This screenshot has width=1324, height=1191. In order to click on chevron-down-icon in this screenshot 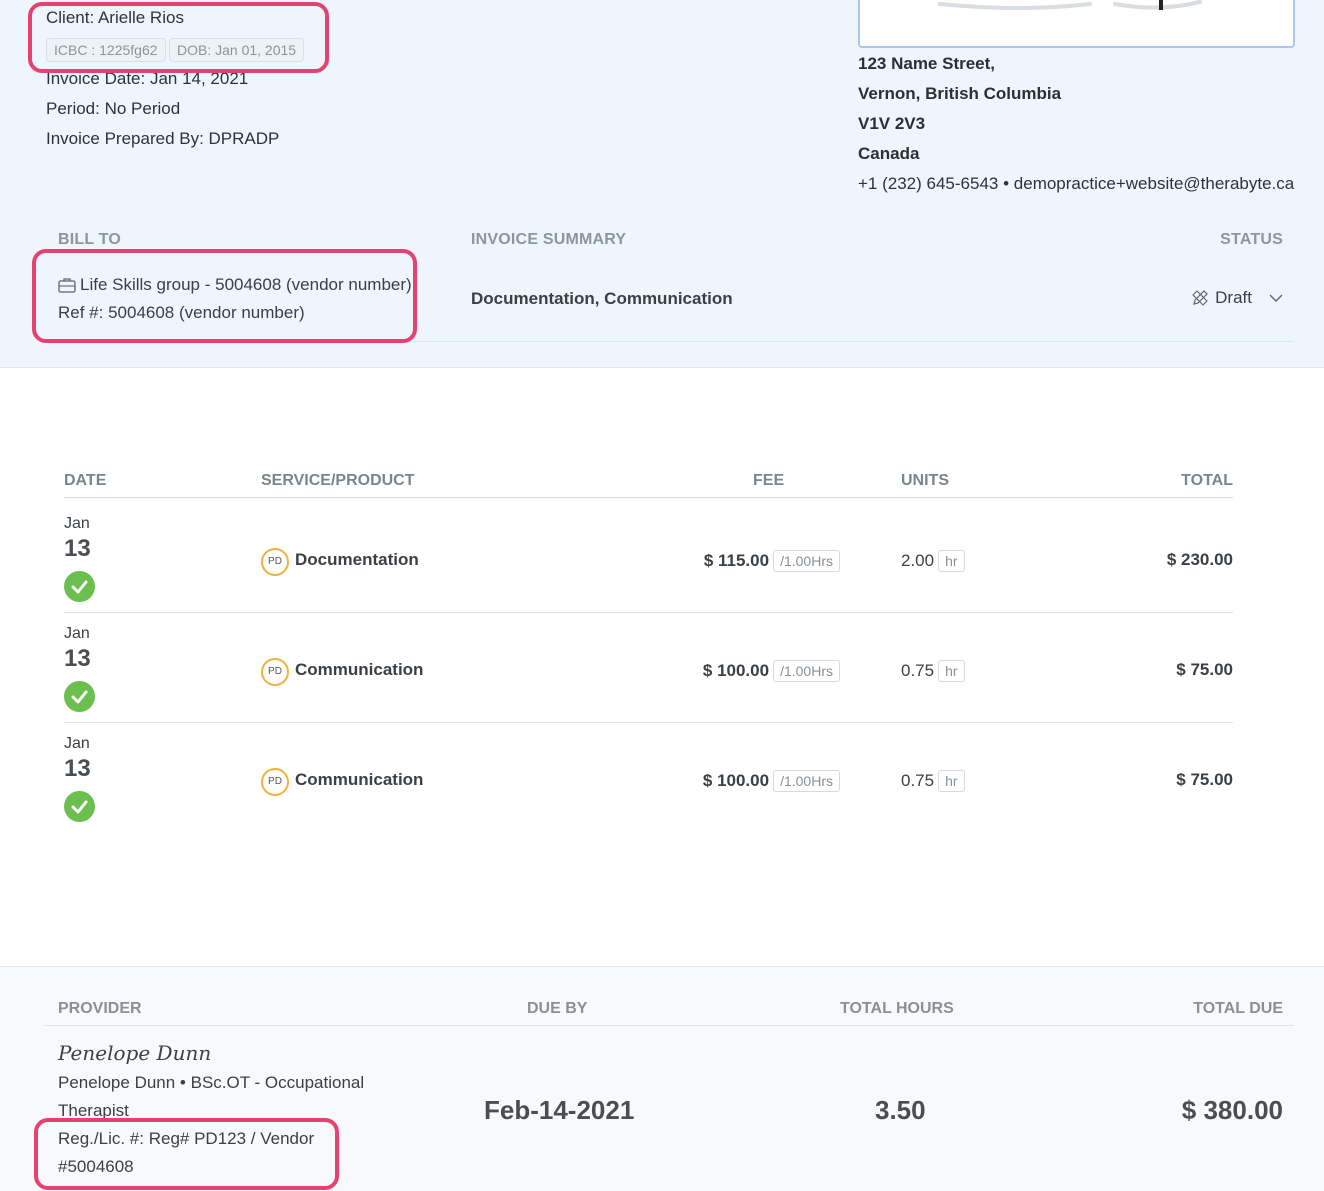, I will do `click(1276, 298)`.